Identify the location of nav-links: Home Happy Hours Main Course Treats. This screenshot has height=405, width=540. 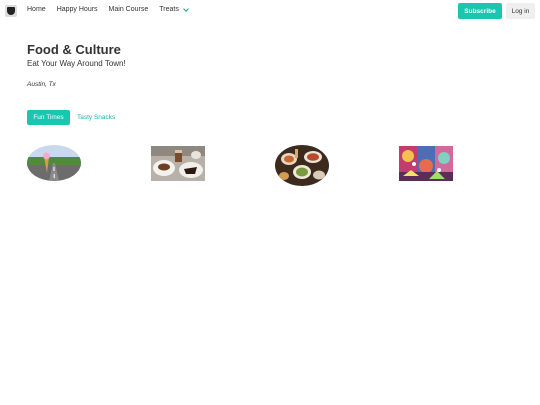
(113, 9).